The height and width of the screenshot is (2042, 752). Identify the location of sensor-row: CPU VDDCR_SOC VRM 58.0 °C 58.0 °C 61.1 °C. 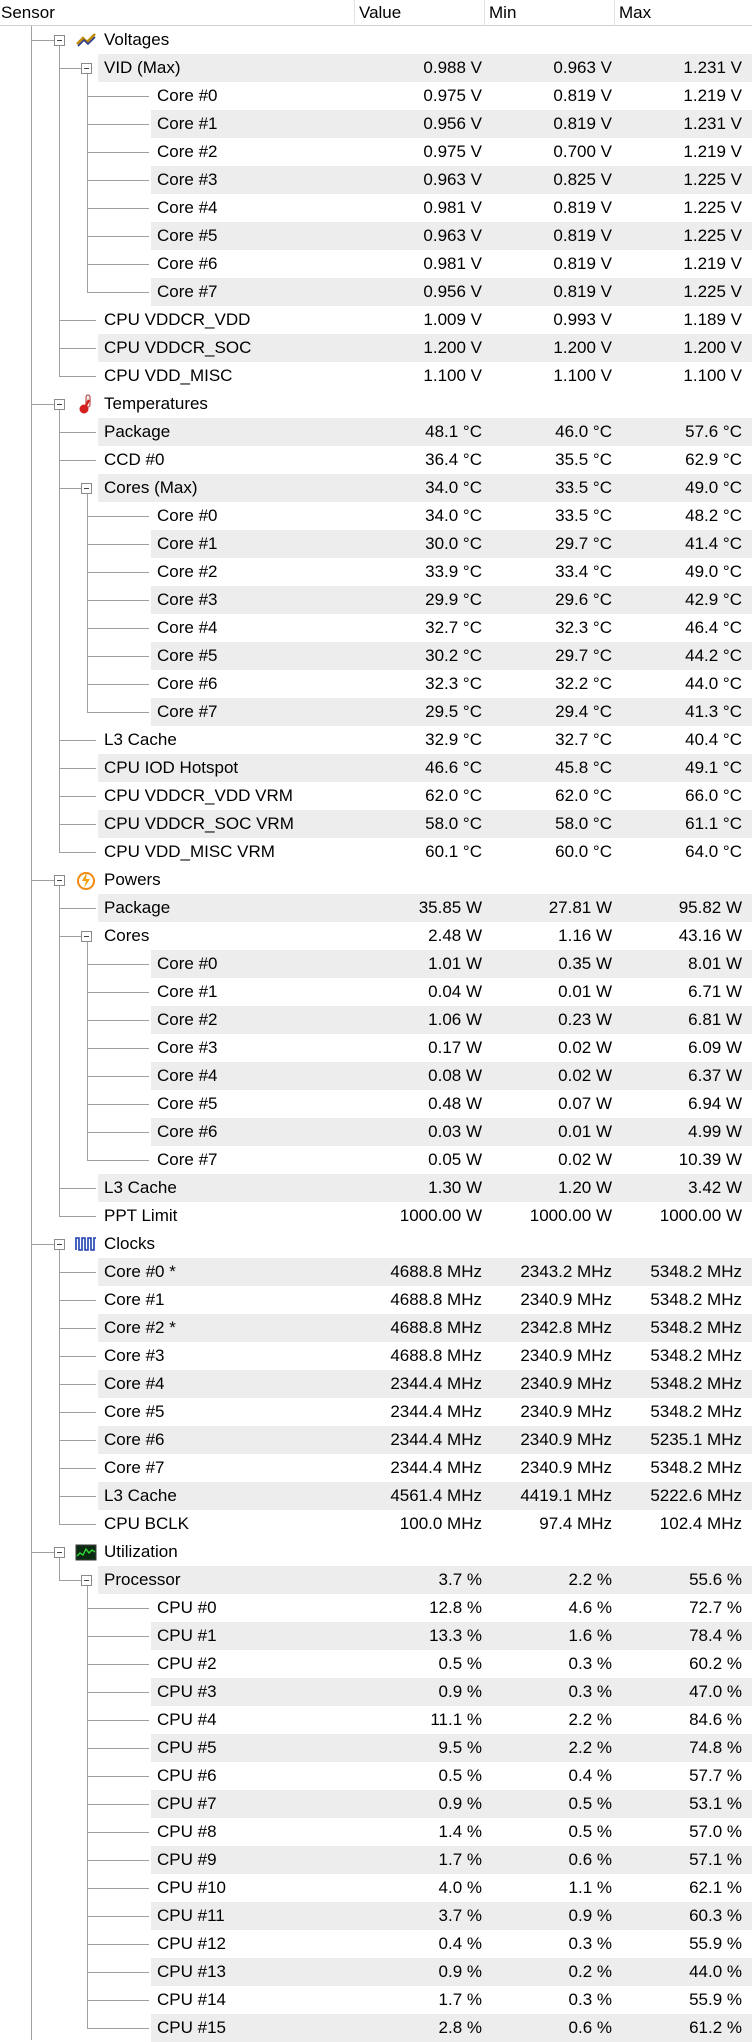
(376, 824).